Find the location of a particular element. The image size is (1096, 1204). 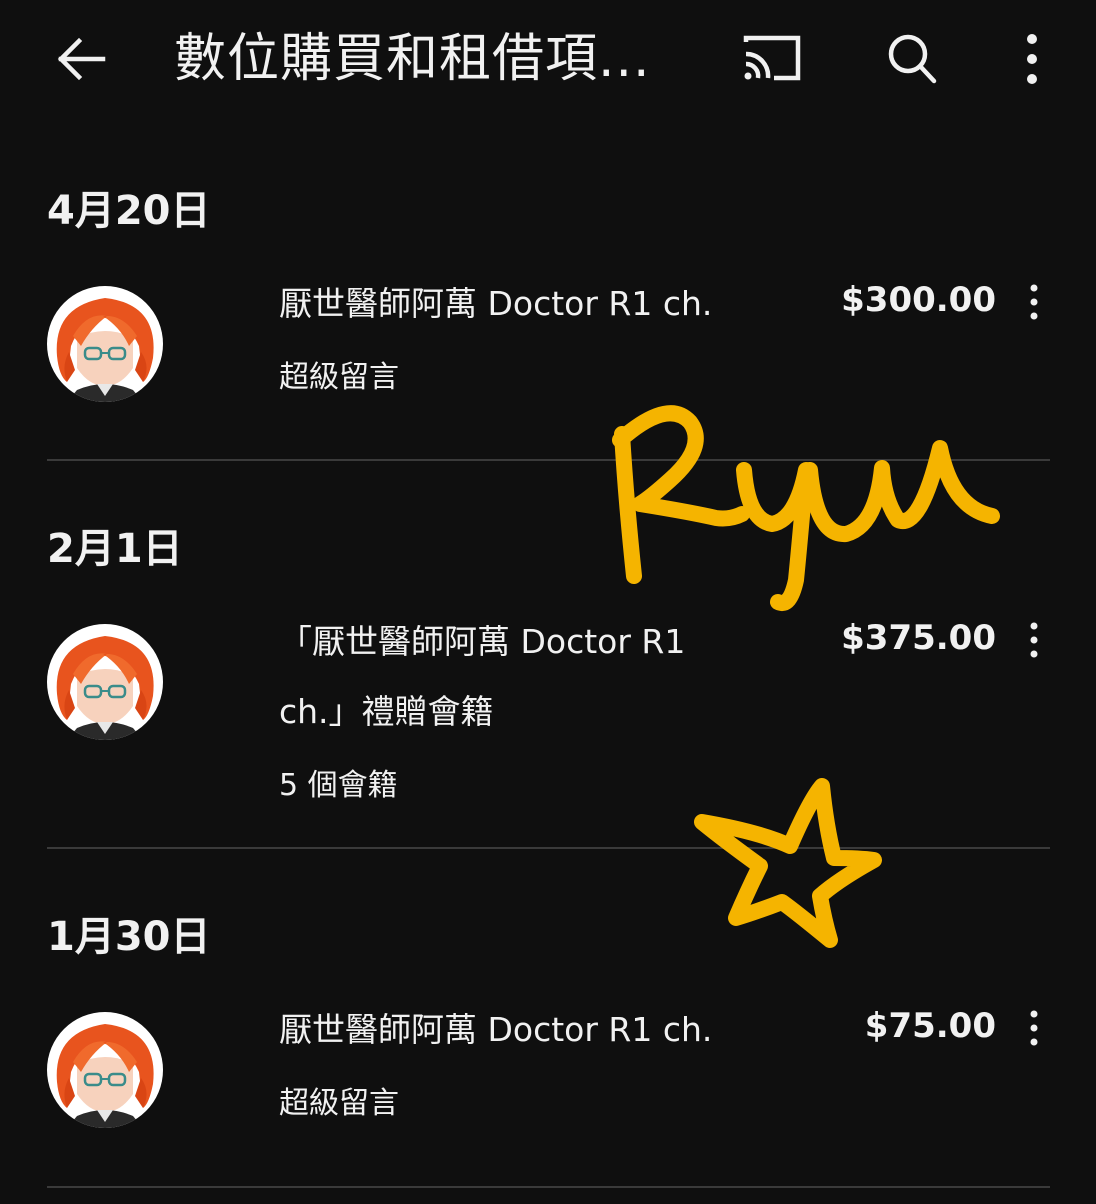

back-button is located at coordinates (81, 59).